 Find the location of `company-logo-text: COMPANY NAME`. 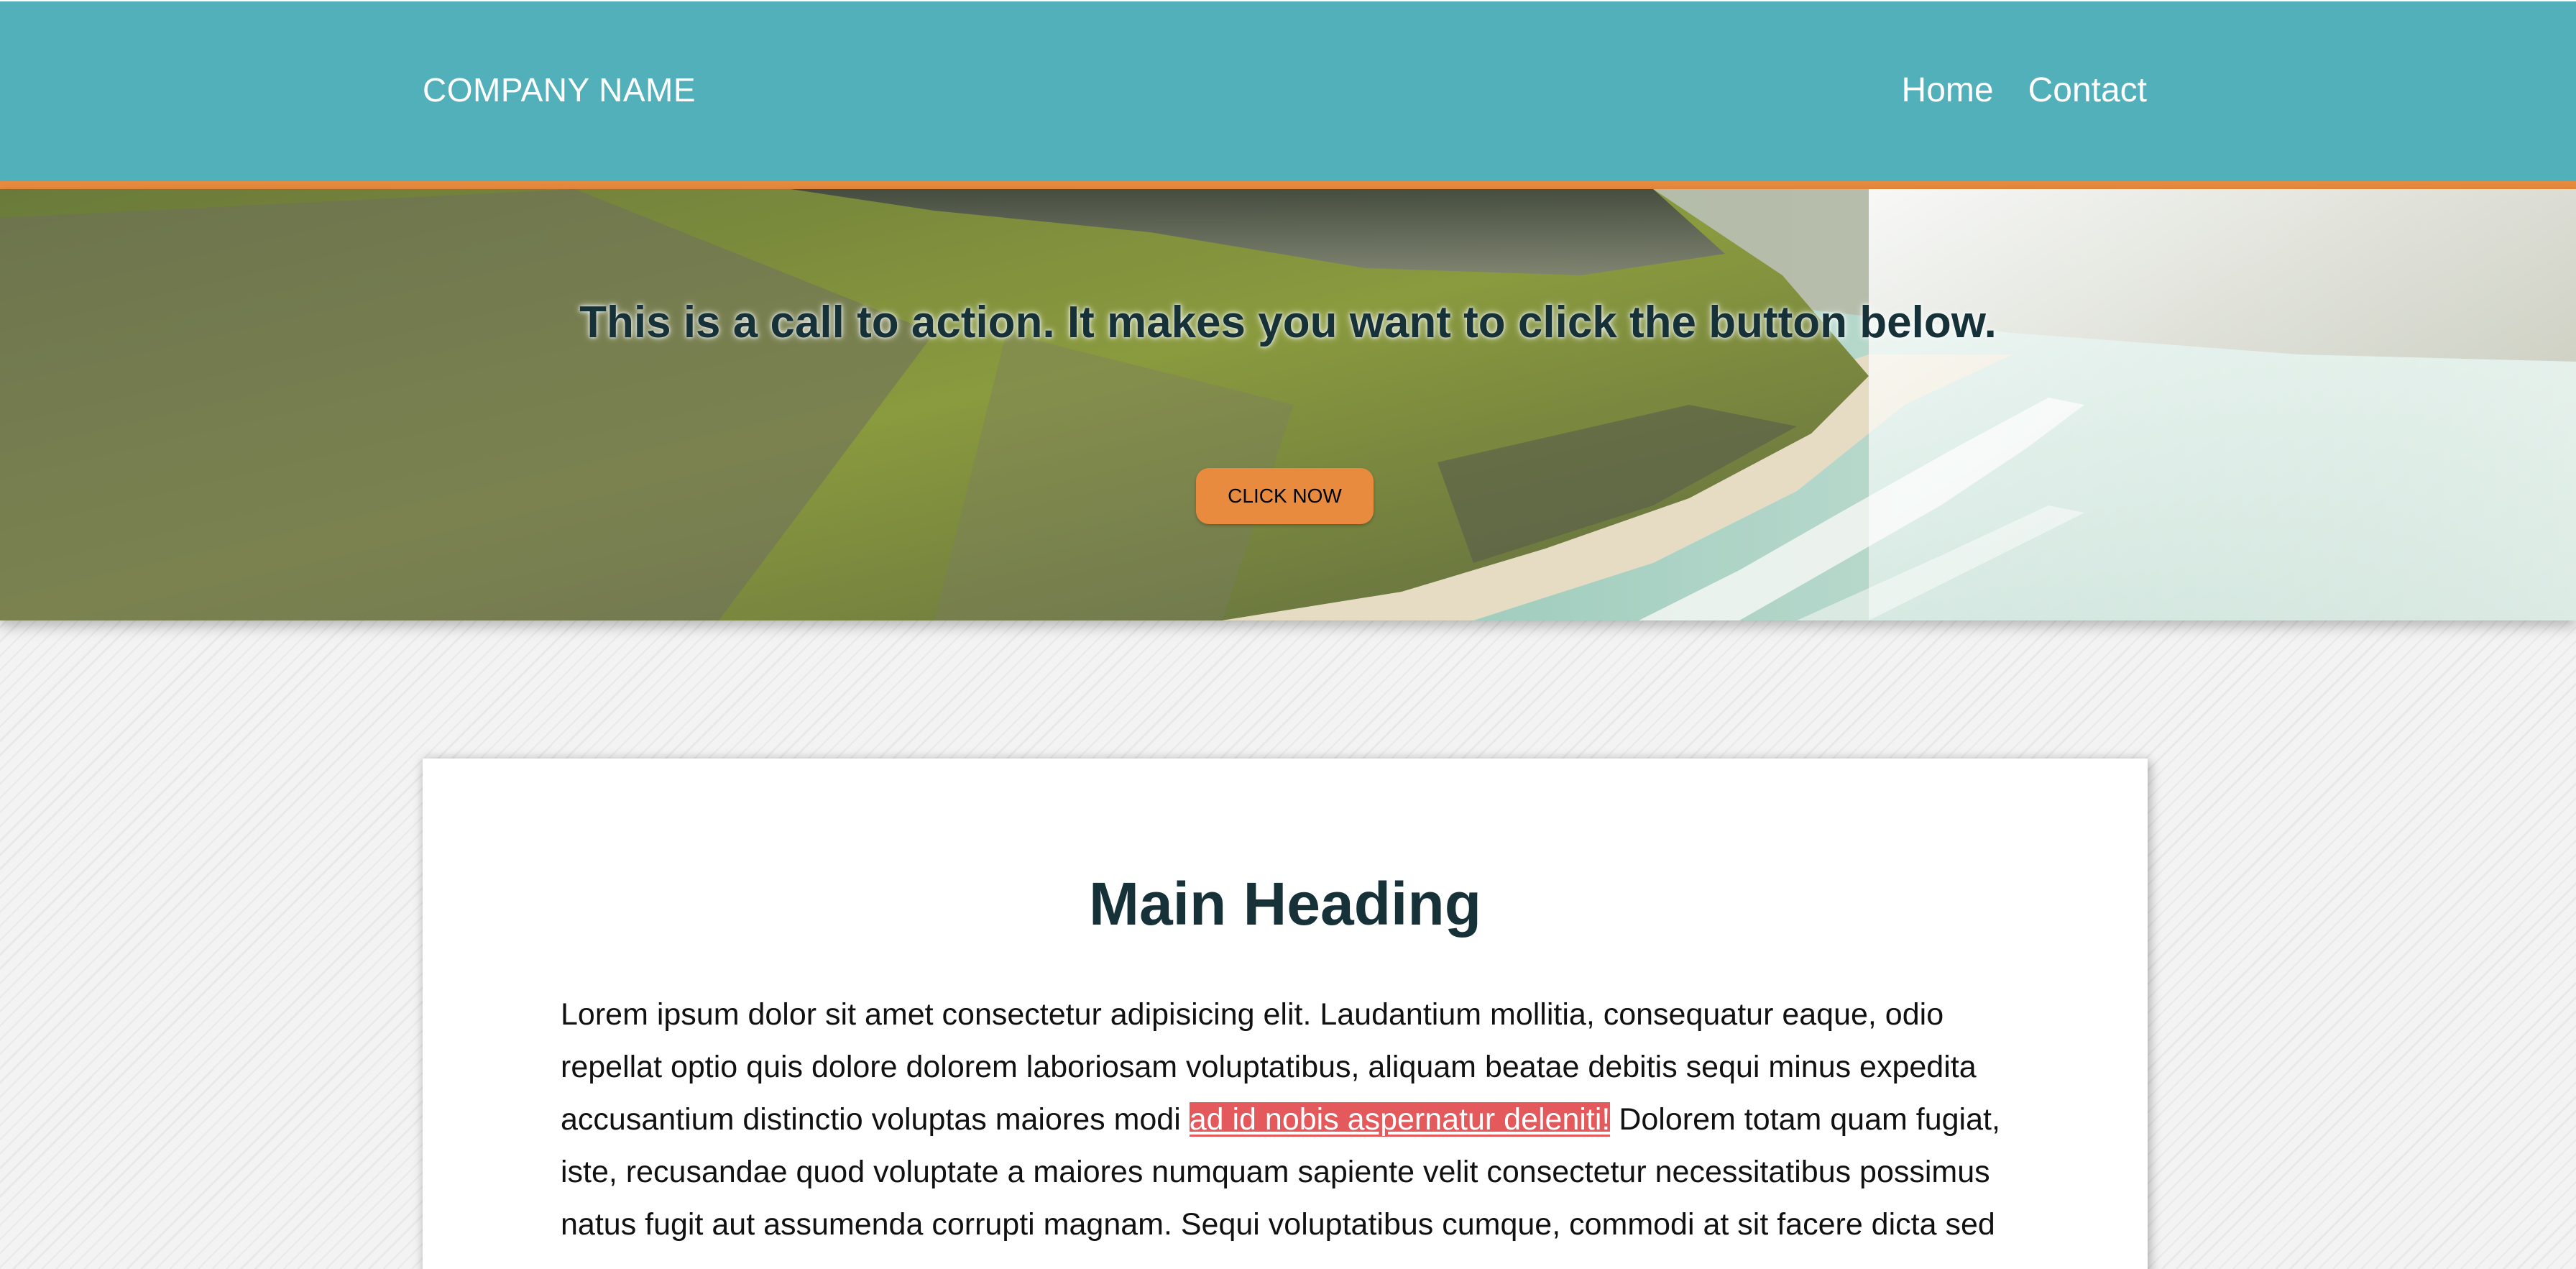

company-logo-text: COMPANY NAME is located at coordinates (559, 89).